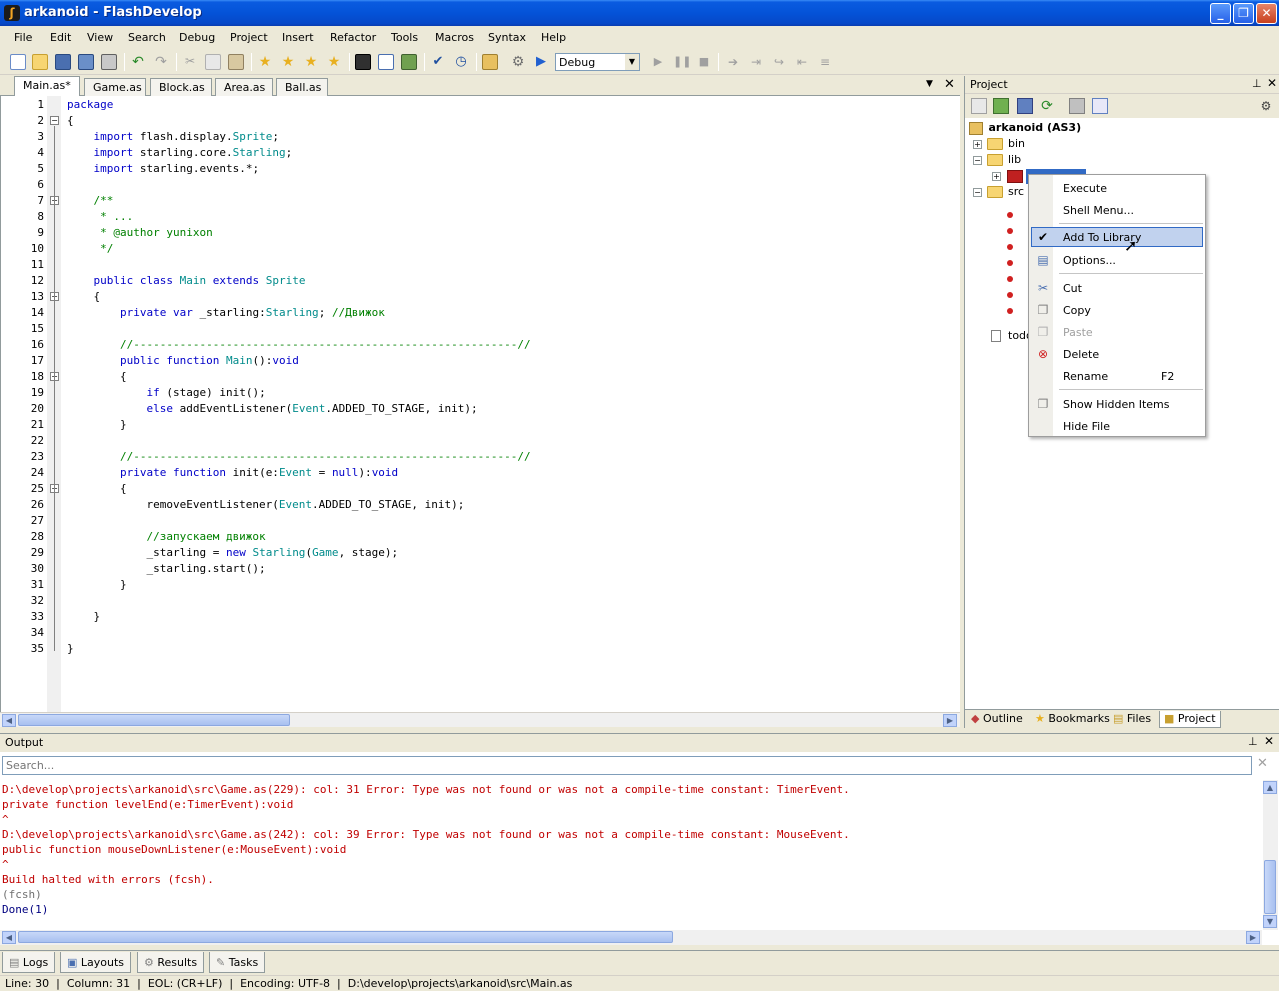  I want to click on open-folder-icon, so click(40, 62).